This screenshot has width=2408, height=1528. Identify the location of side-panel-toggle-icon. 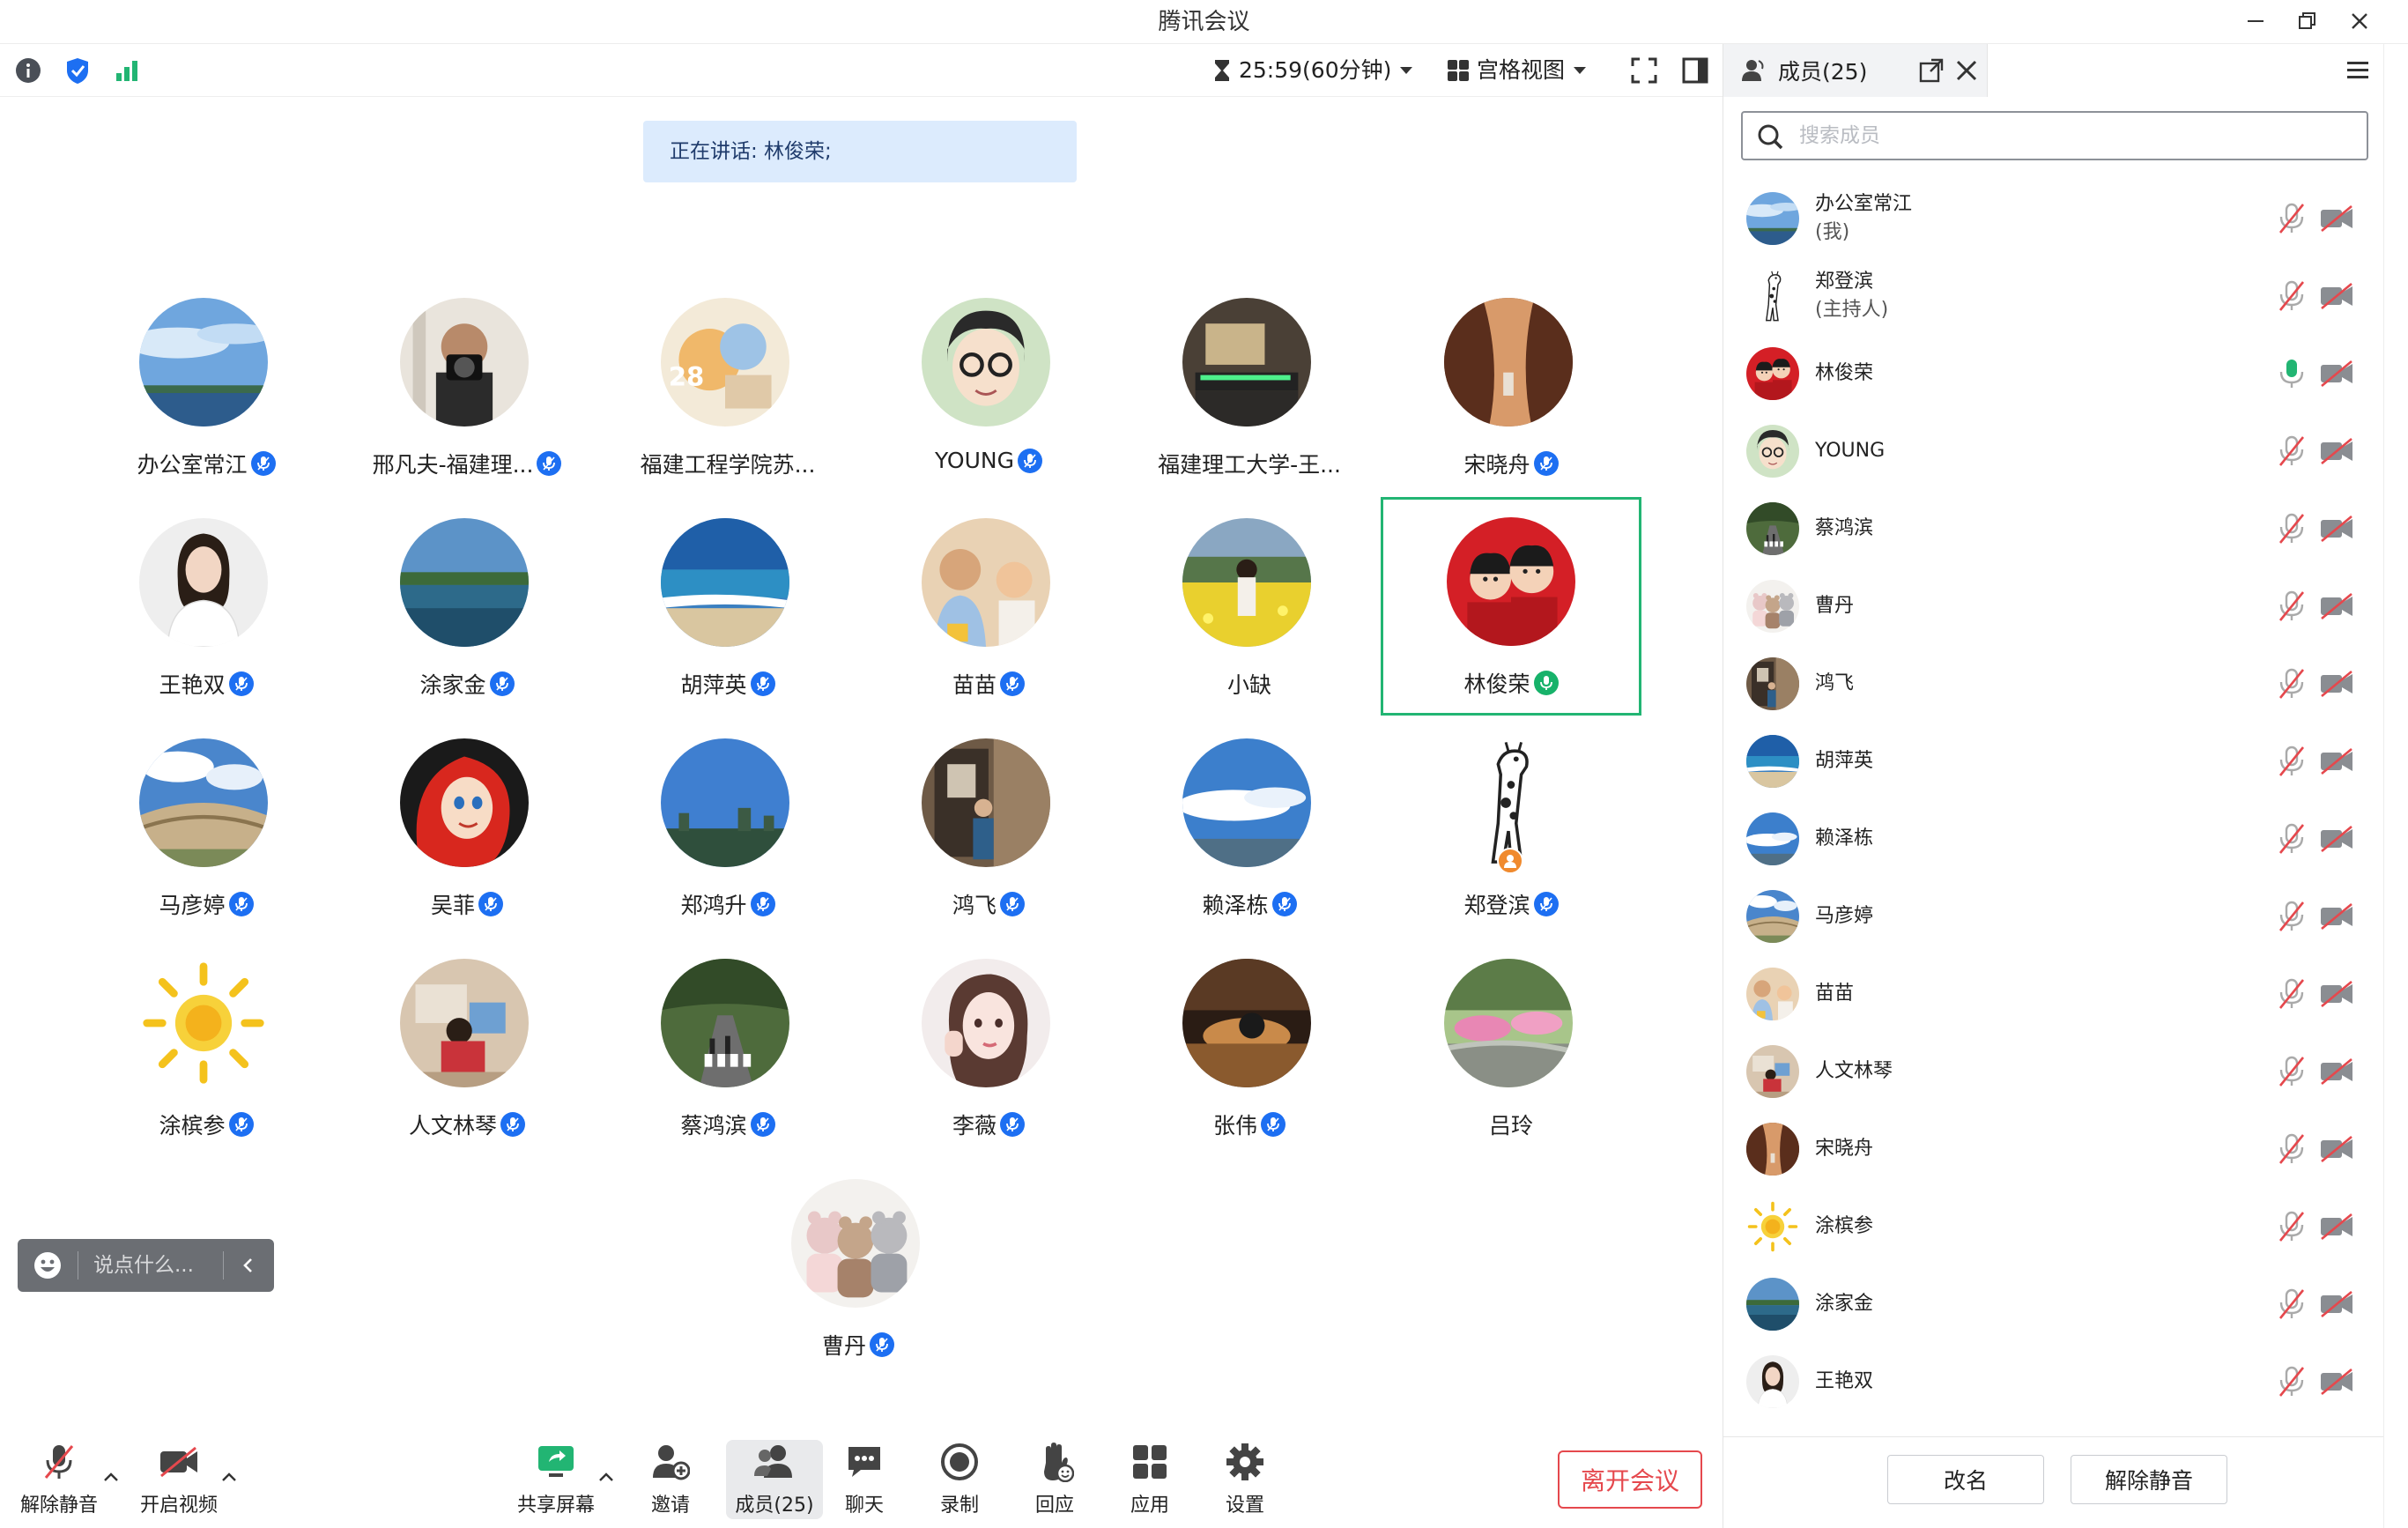
(1695, 70).